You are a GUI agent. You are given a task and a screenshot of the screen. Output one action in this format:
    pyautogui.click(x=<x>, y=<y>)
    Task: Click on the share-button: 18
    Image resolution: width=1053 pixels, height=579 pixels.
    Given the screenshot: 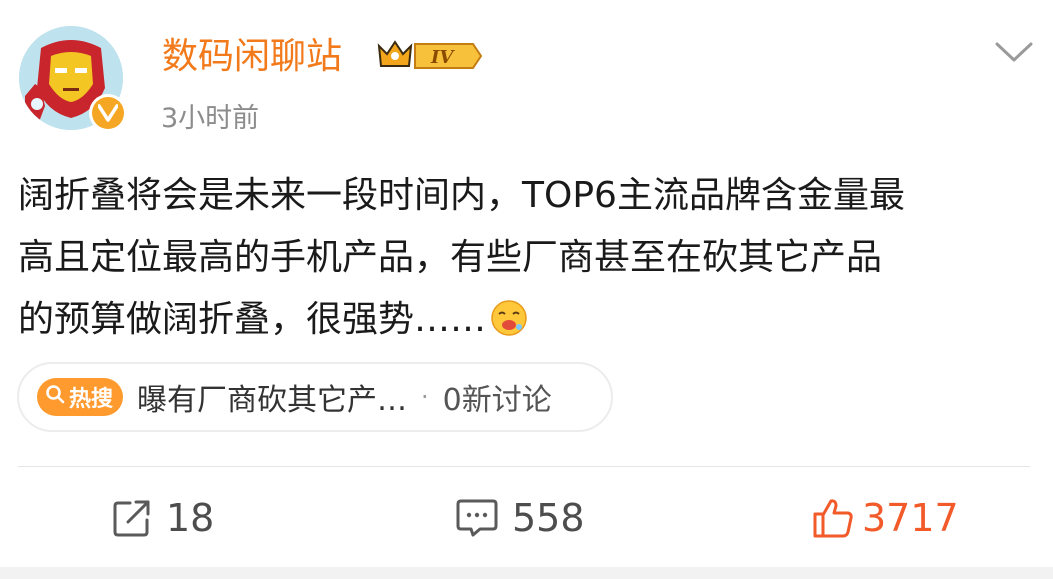 What is the action you would take?
    pyautogui.click(x=163, y=518)
    